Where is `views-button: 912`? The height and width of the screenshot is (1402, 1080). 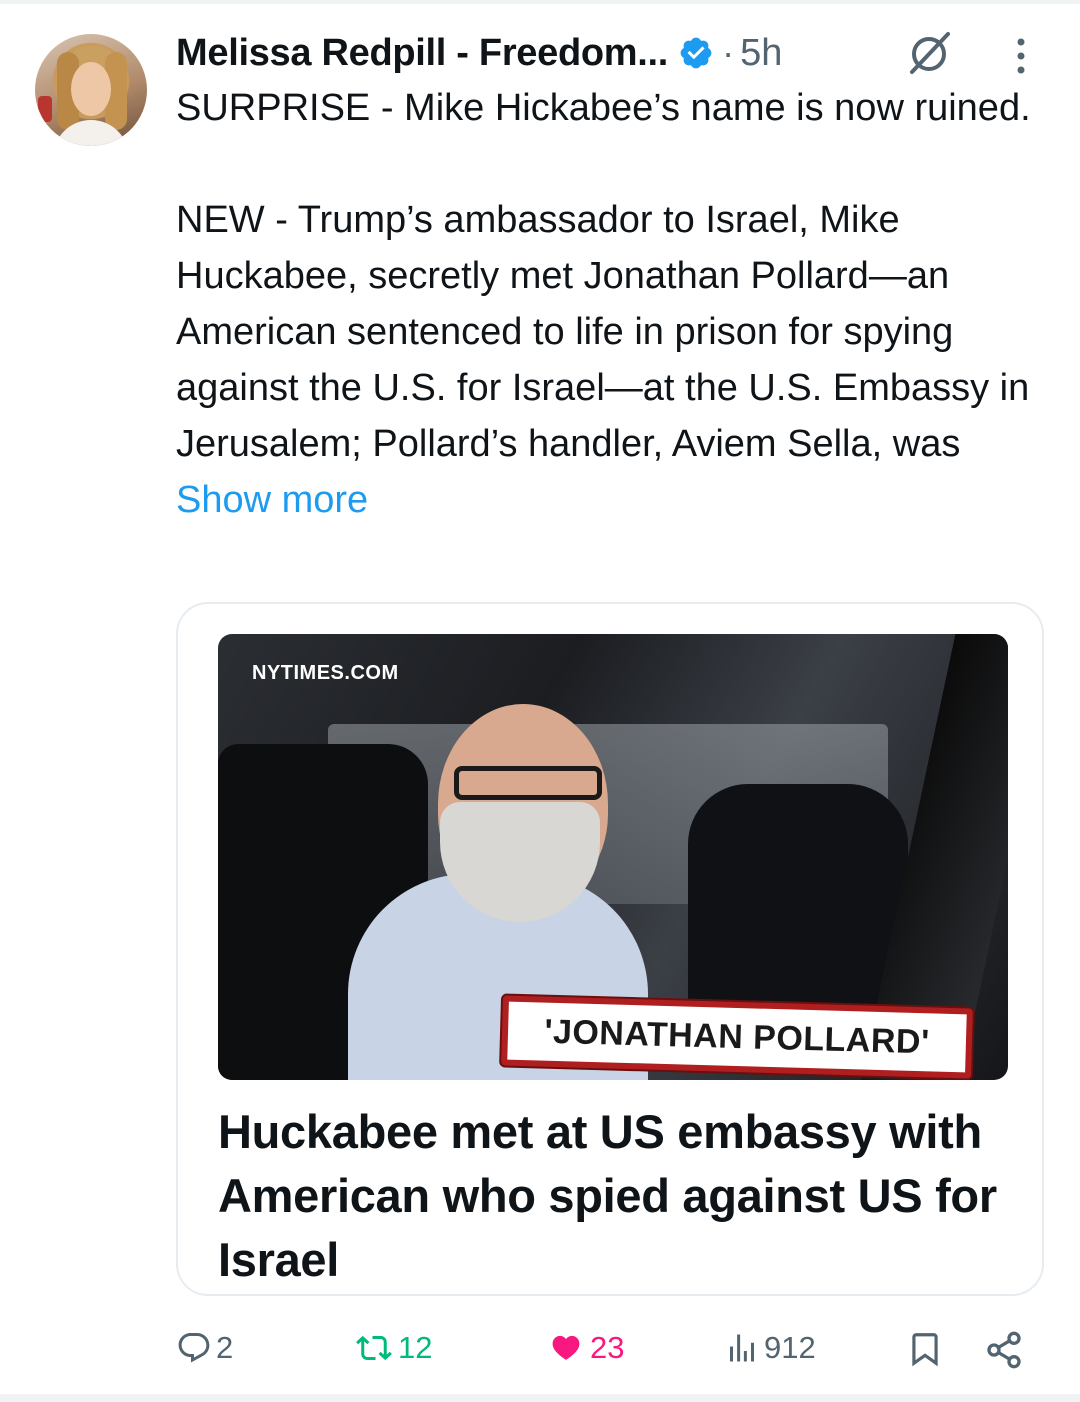 views-button: 912 is located at coordinates (770, 1348).